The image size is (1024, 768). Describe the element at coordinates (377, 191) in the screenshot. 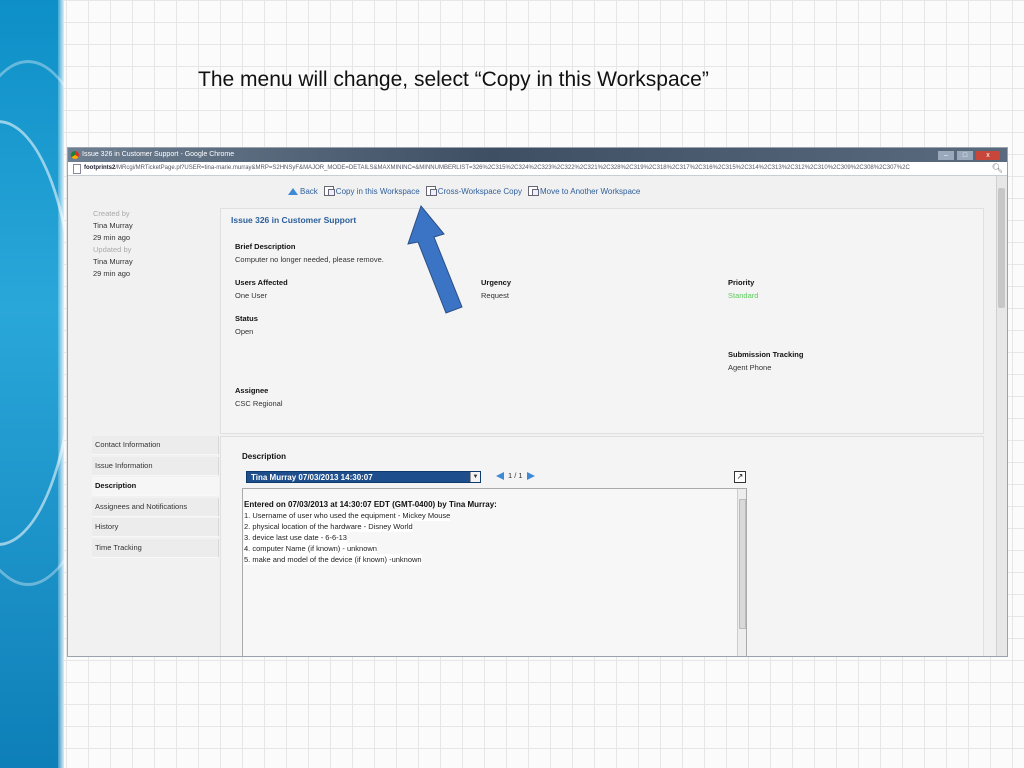

I see `copy-in-workspace-label: Copy in this Workspace` at that location.